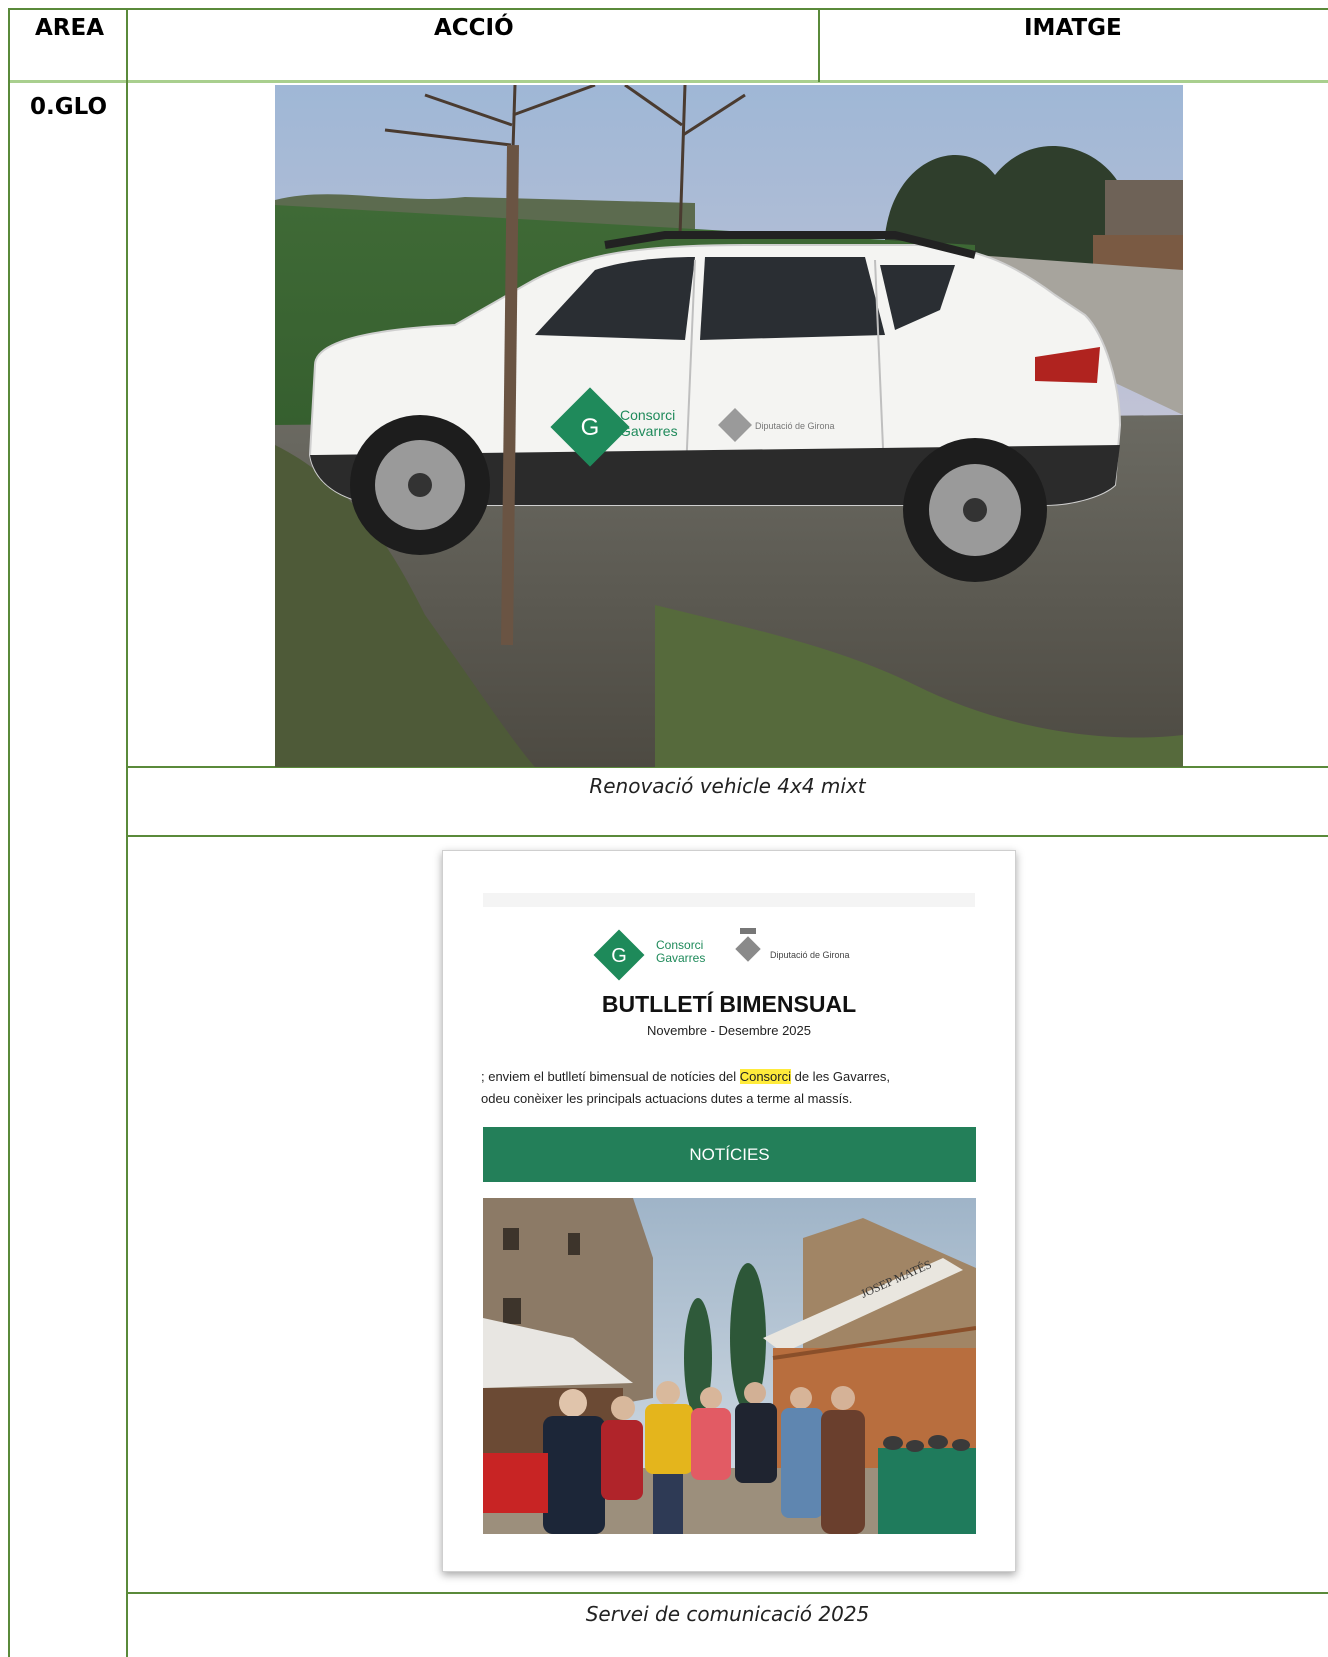  Describe the element at coordinates (729, 1030) in the screenshot. I see `newsletter-subtitle: Novembre - Desembre 2025` at that location.